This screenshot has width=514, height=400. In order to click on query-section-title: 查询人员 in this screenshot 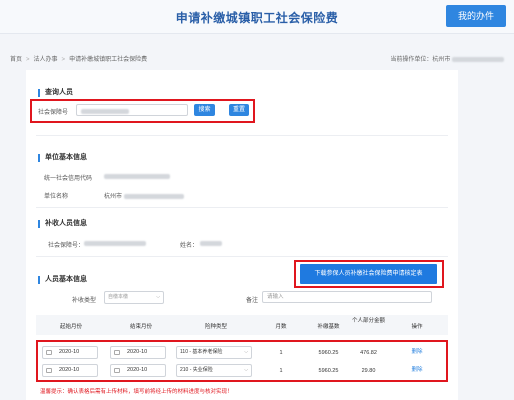, I will do `click(55, 93)`.